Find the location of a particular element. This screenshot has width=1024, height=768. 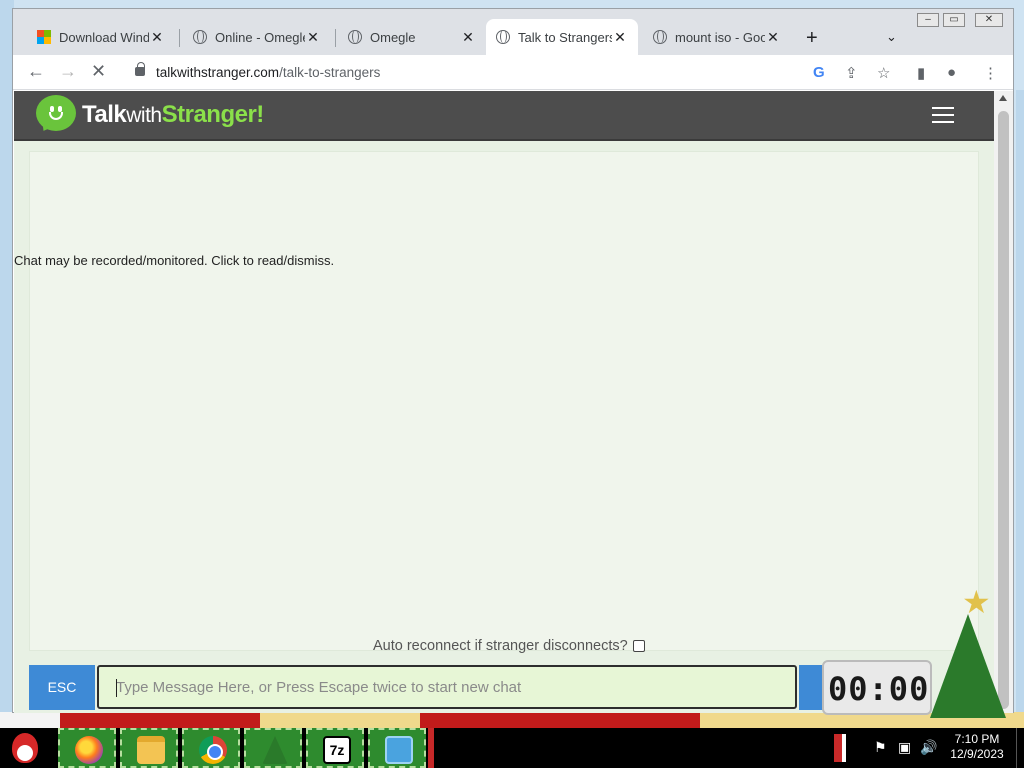

taskbar-chrome is located at coordinates (211, 748).